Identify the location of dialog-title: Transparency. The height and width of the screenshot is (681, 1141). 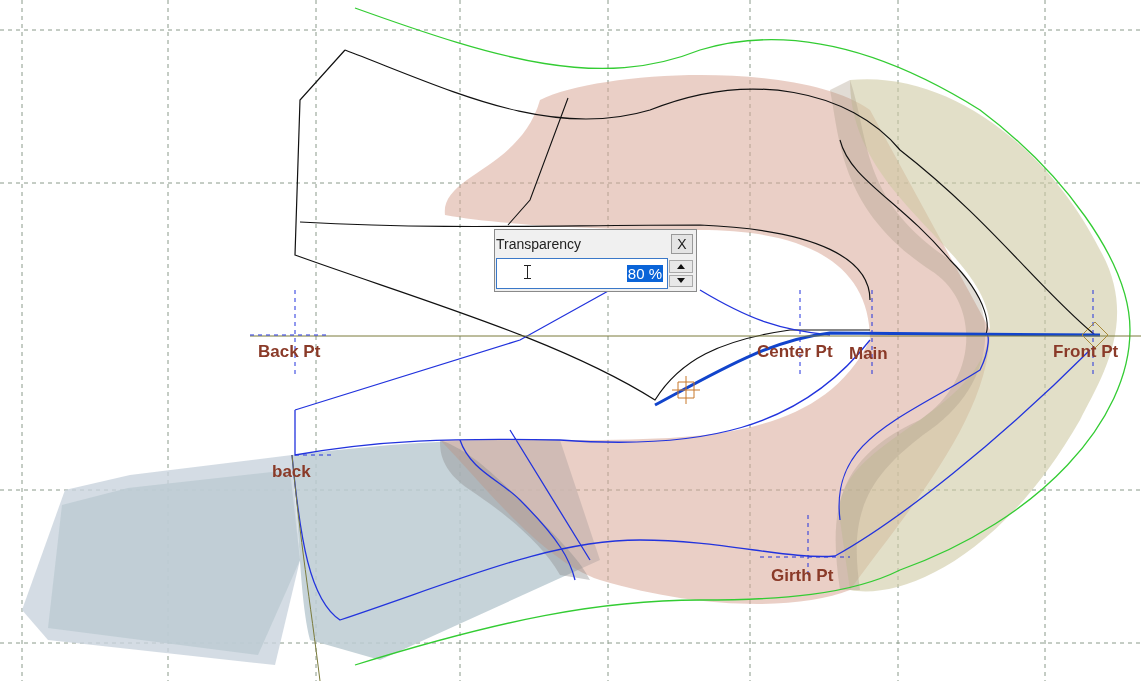
(539, 244).